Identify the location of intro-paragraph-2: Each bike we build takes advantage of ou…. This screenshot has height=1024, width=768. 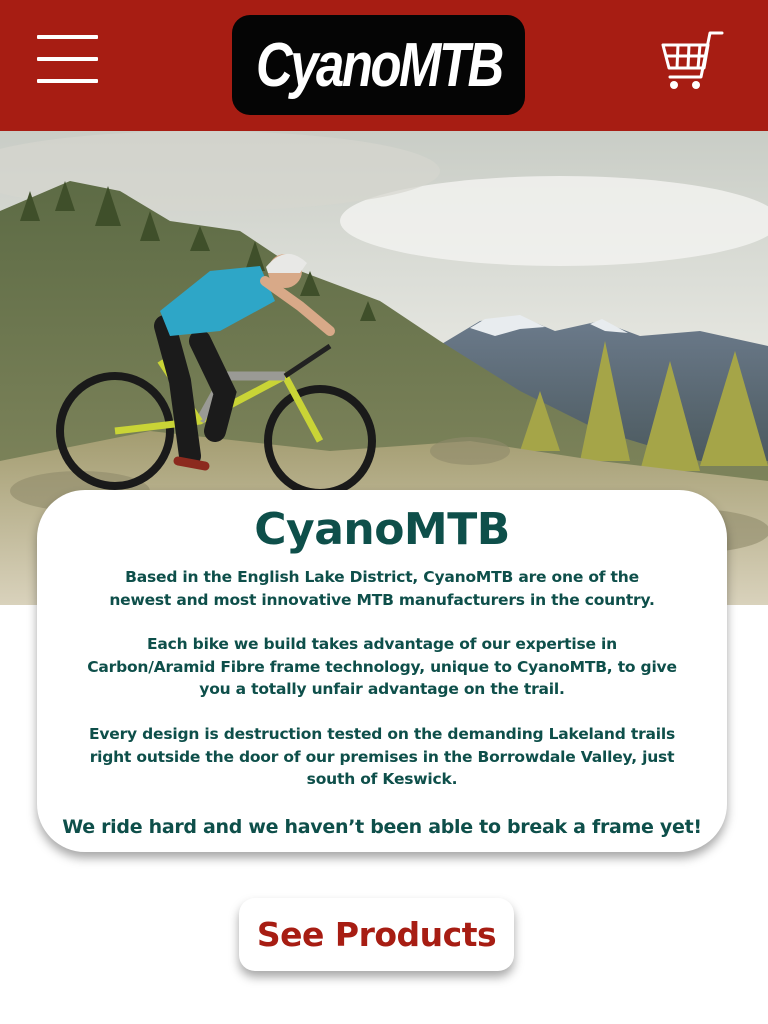
(382, 666).